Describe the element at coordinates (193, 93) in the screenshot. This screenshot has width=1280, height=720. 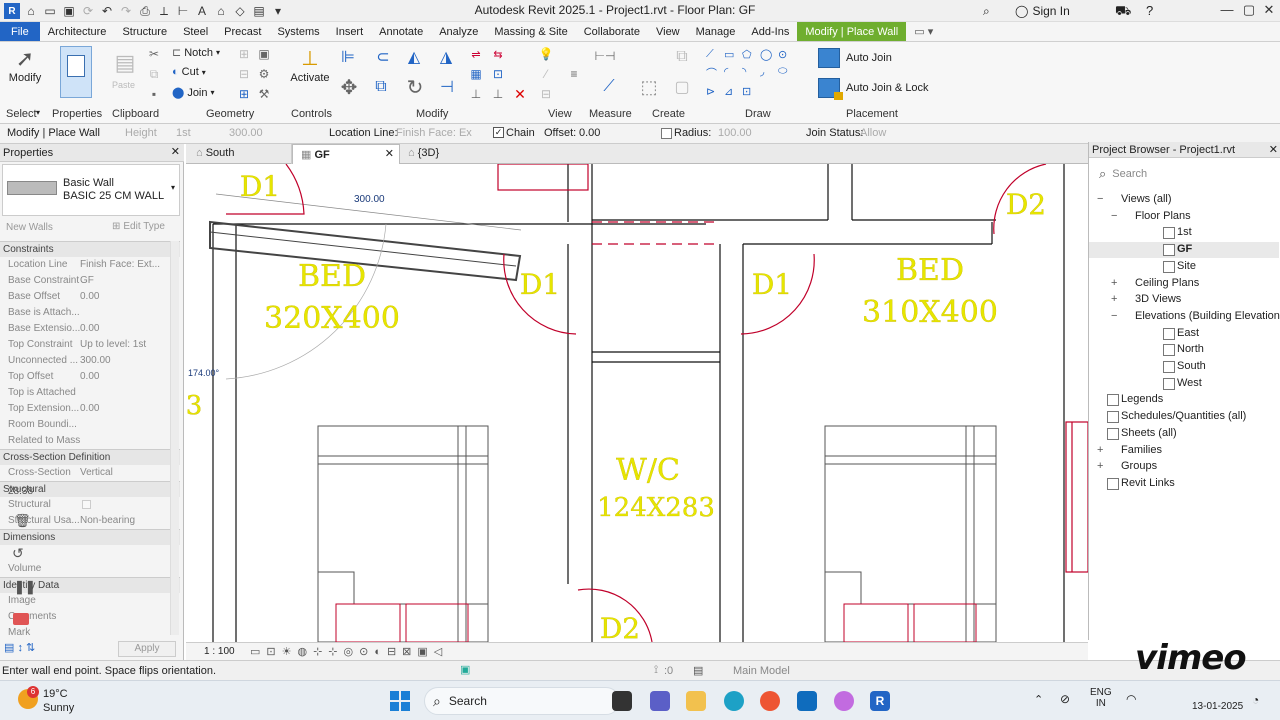
I see `join-button: ⬤ Join ▾` at that location.